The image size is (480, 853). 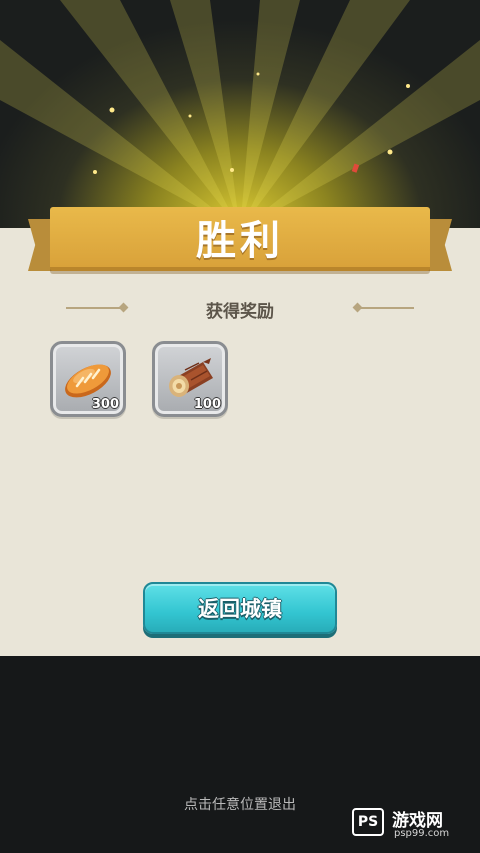 I want to click on victory-banner: 胜利, so click(x=240, y=240).